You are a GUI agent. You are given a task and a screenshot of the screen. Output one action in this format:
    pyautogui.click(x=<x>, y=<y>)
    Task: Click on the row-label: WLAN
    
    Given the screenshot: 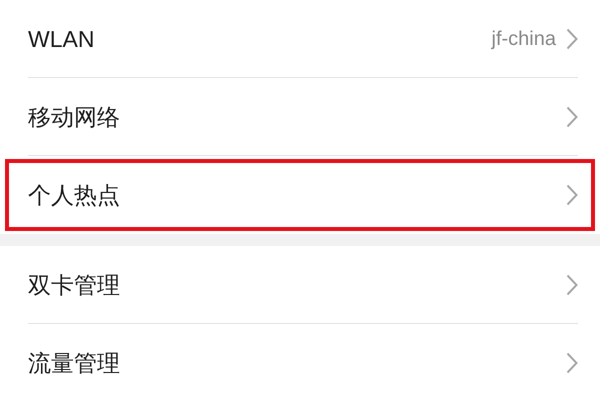 What is the action you would take?
    pyautogui.click(x=62, y=39)
    